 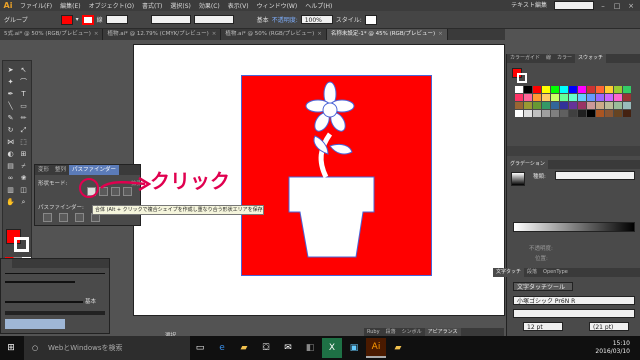 I want to click on edge-icon: e, so click(x=222, y=348).